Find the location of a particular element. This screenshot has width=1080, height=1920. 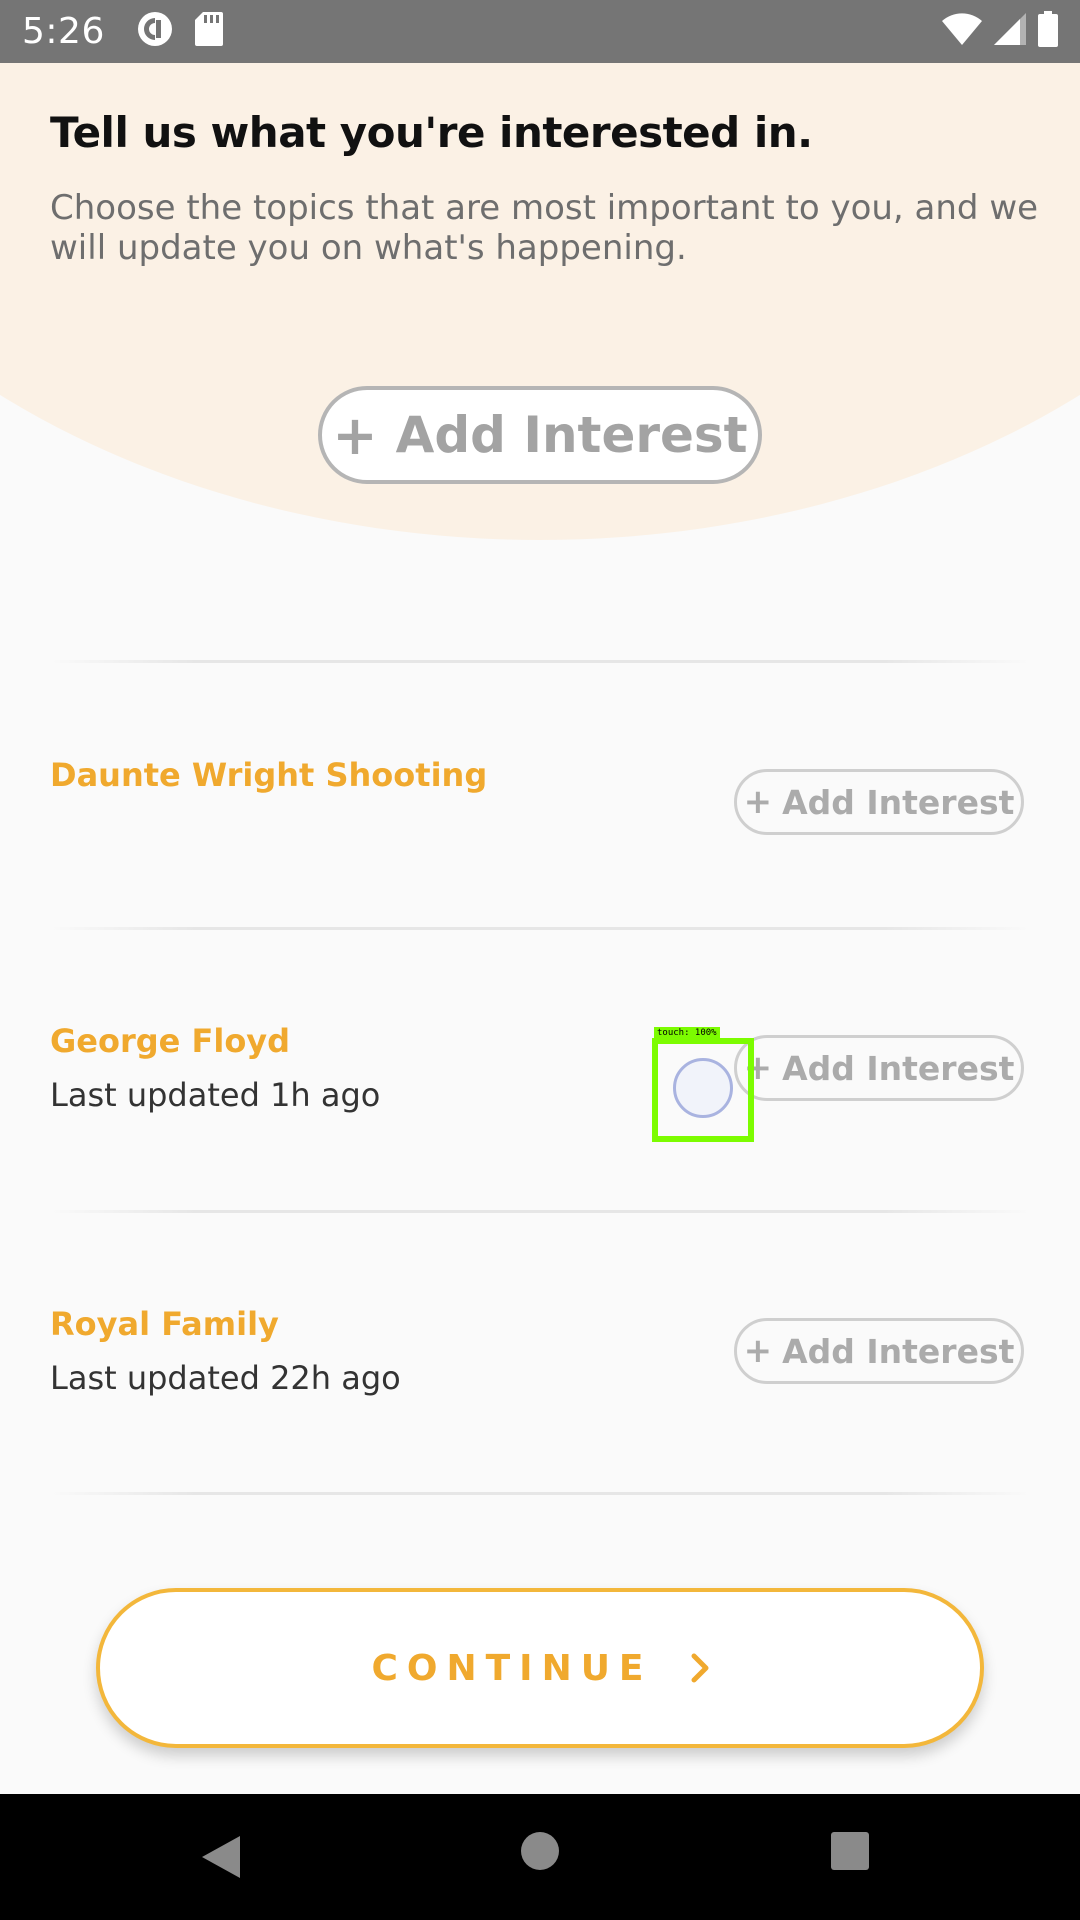

wifi-icon is located at coordinates (962, 31).